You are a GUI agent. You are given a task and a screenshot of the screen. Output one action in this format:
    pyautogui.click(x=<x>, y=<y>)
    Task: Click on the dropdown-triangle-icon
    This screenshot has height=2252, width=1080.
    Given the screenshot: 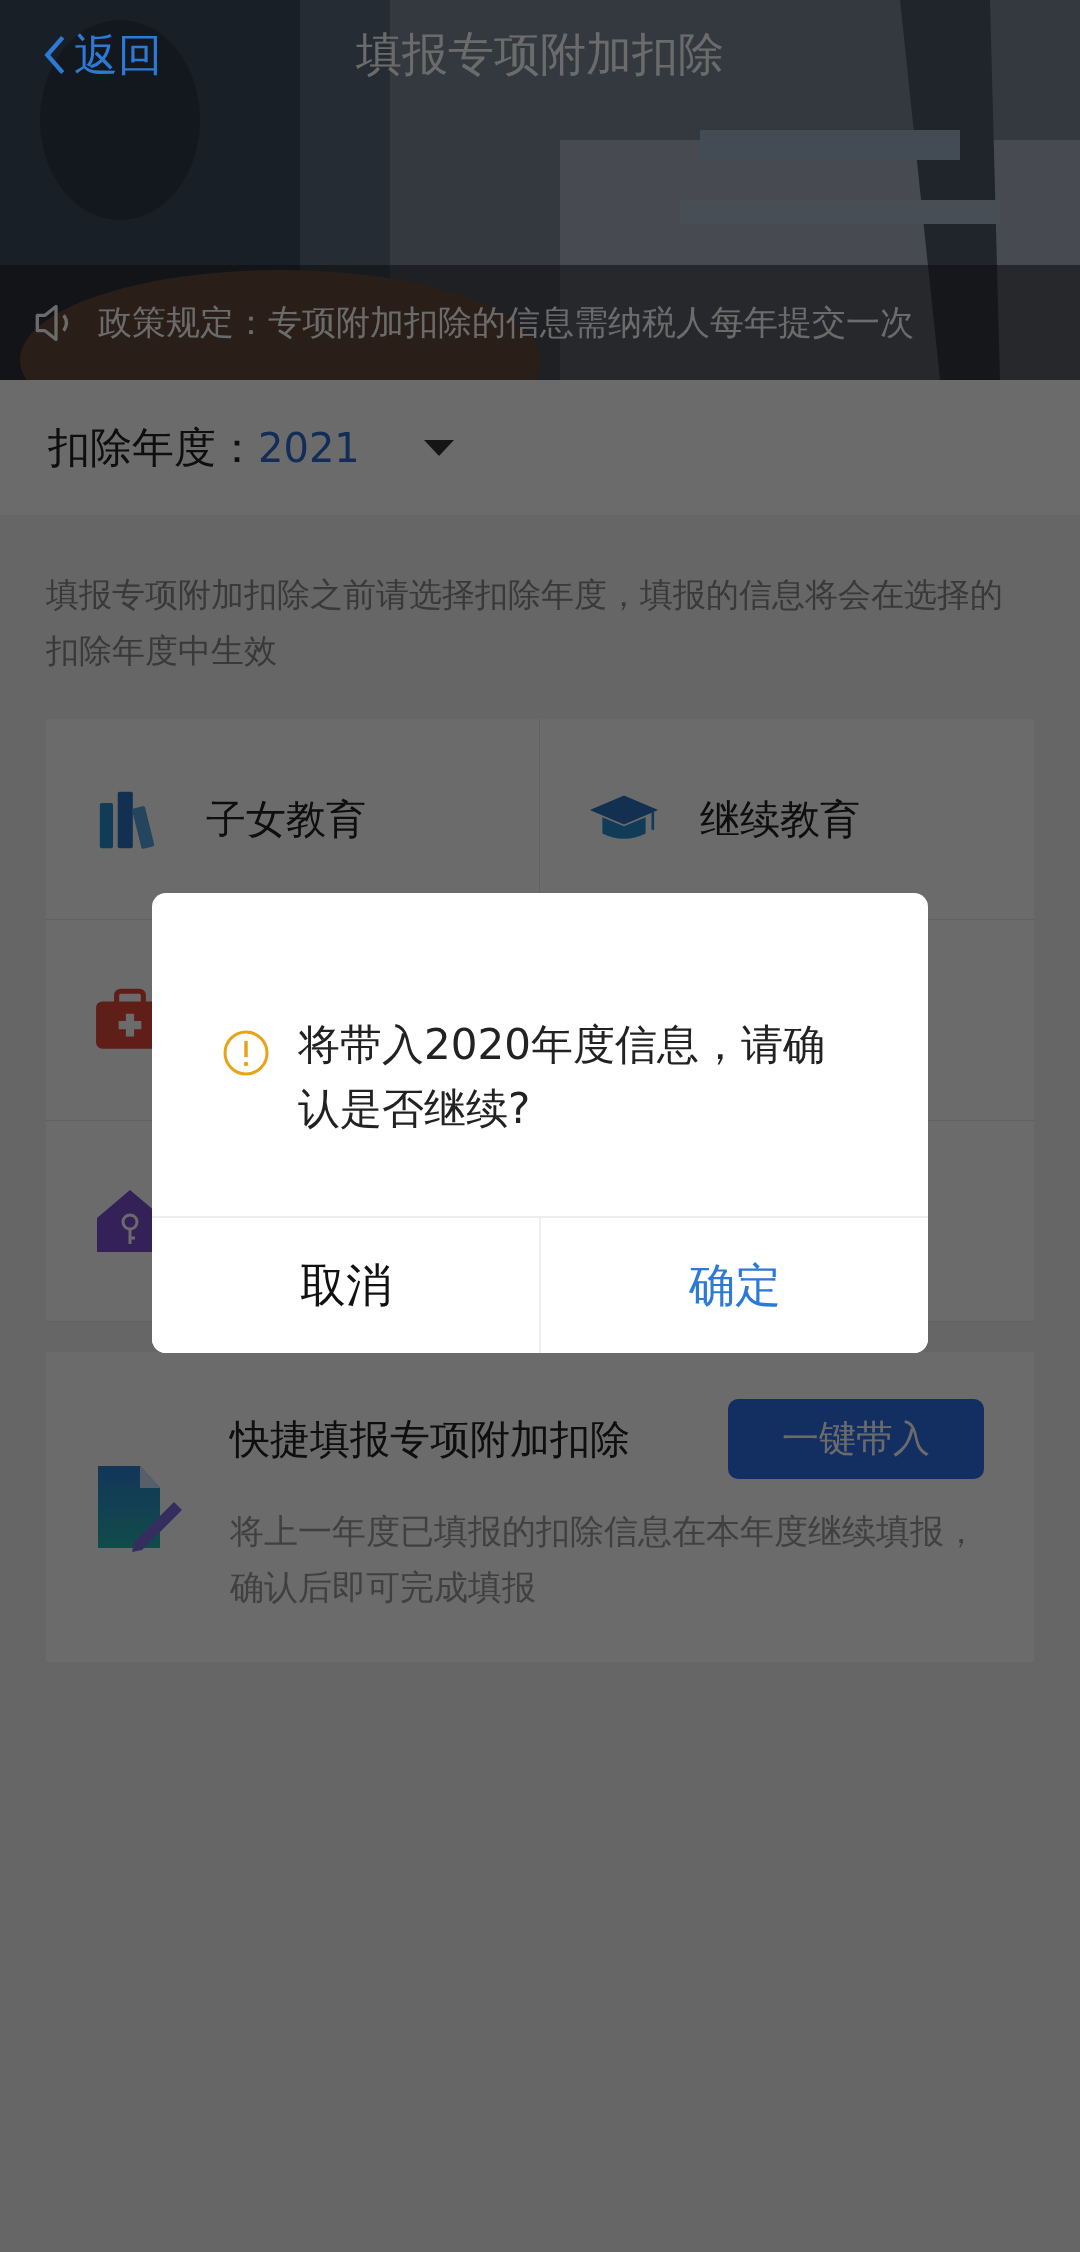 What is the action you would take?
    pyautogui.click(x=438, y=447)
    